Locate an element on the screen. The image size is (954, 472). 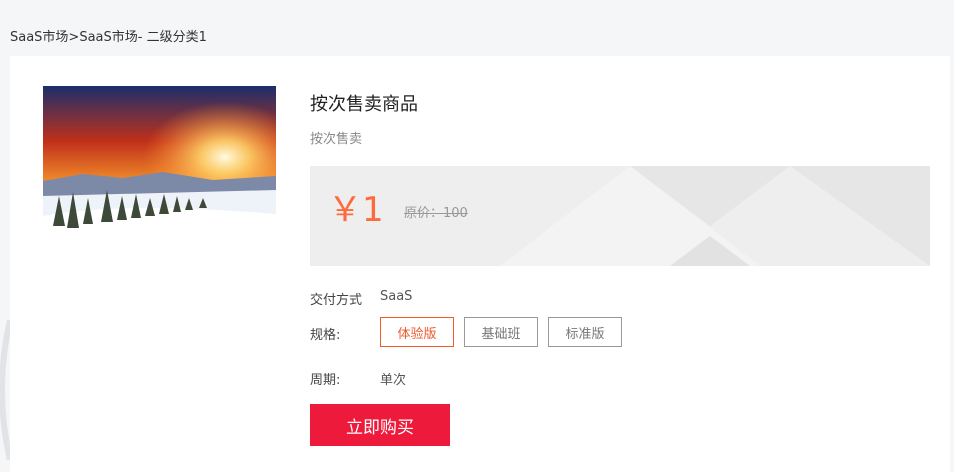
delivery-value: SaaS is located at coordinates (396, 296).